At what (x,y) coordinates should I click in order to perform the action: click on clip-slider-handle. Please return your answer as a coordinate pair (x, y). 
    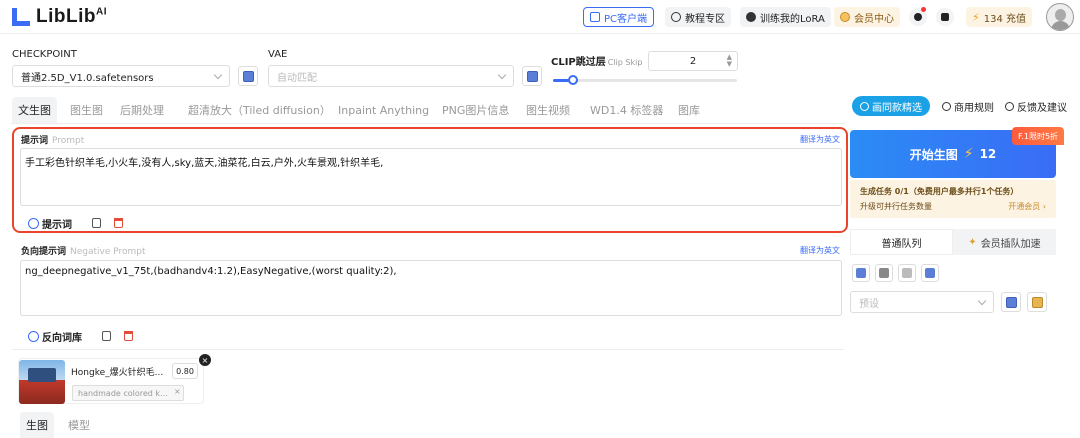
    Looking at the image, I should click on (573, 80).